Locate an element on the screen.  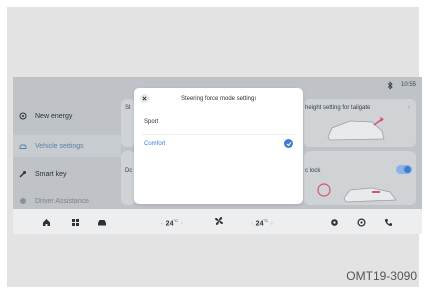
settings-icon is located at coordinates (334, 222).